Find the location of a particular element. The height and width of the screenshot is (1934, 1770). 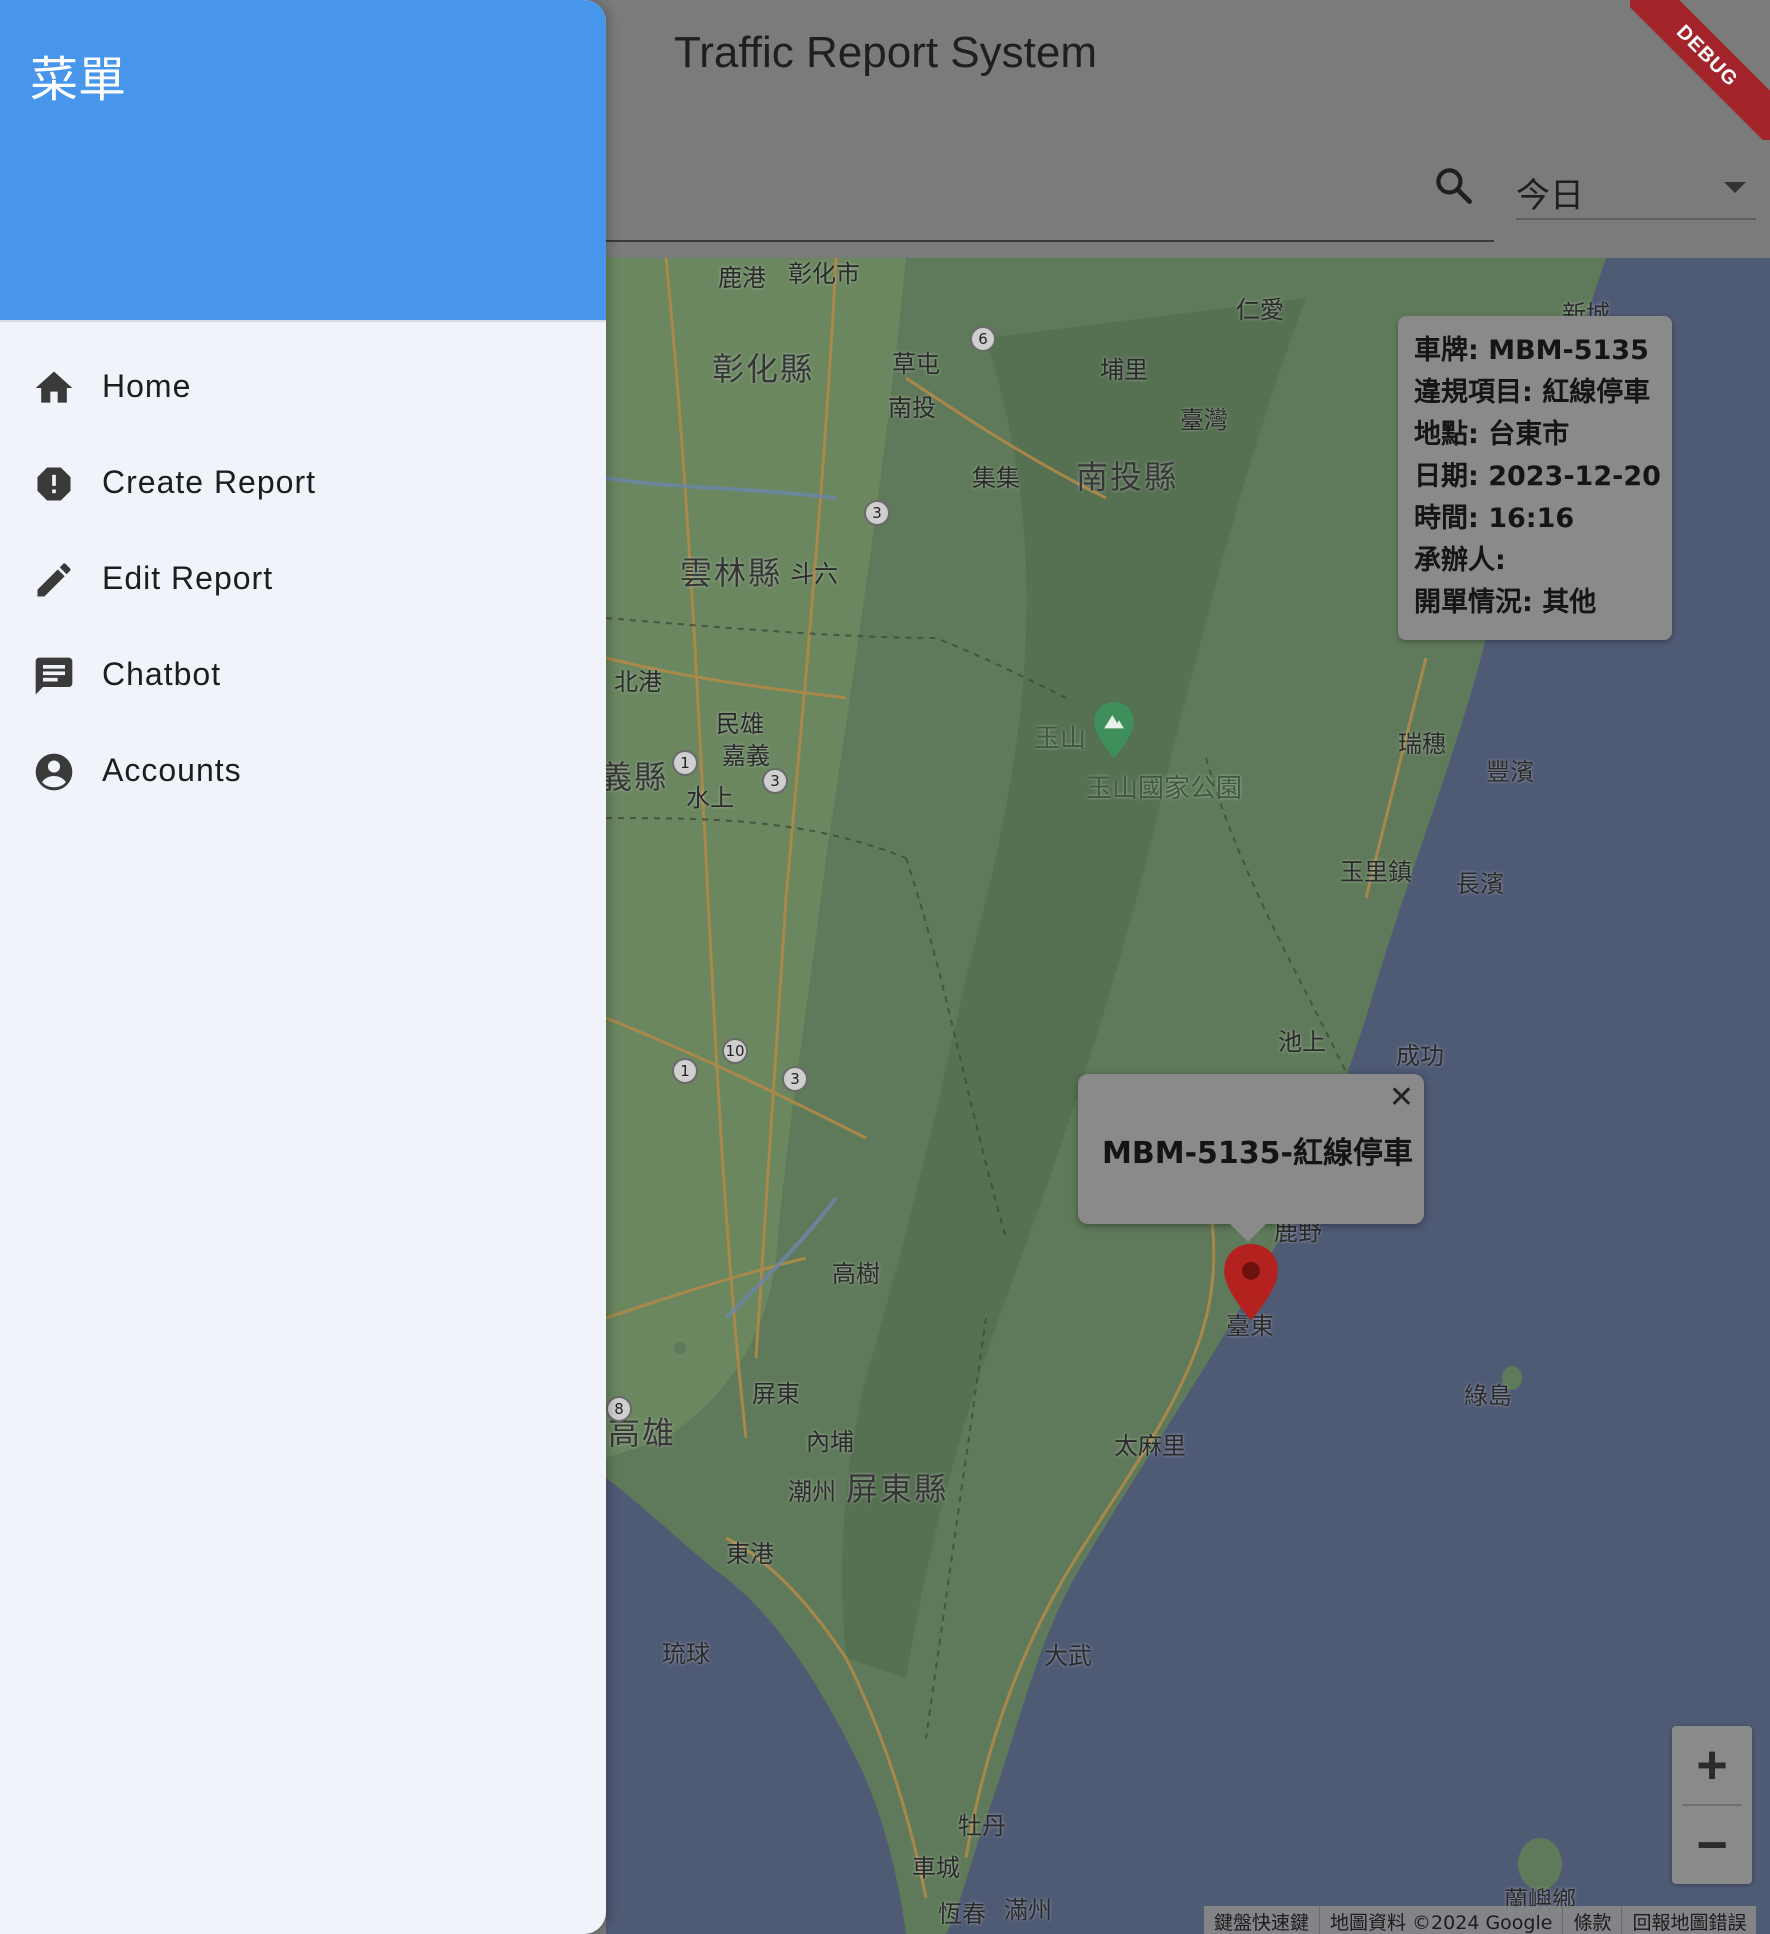

map-label: 臺灣 is located at coordinates (1204, 420).